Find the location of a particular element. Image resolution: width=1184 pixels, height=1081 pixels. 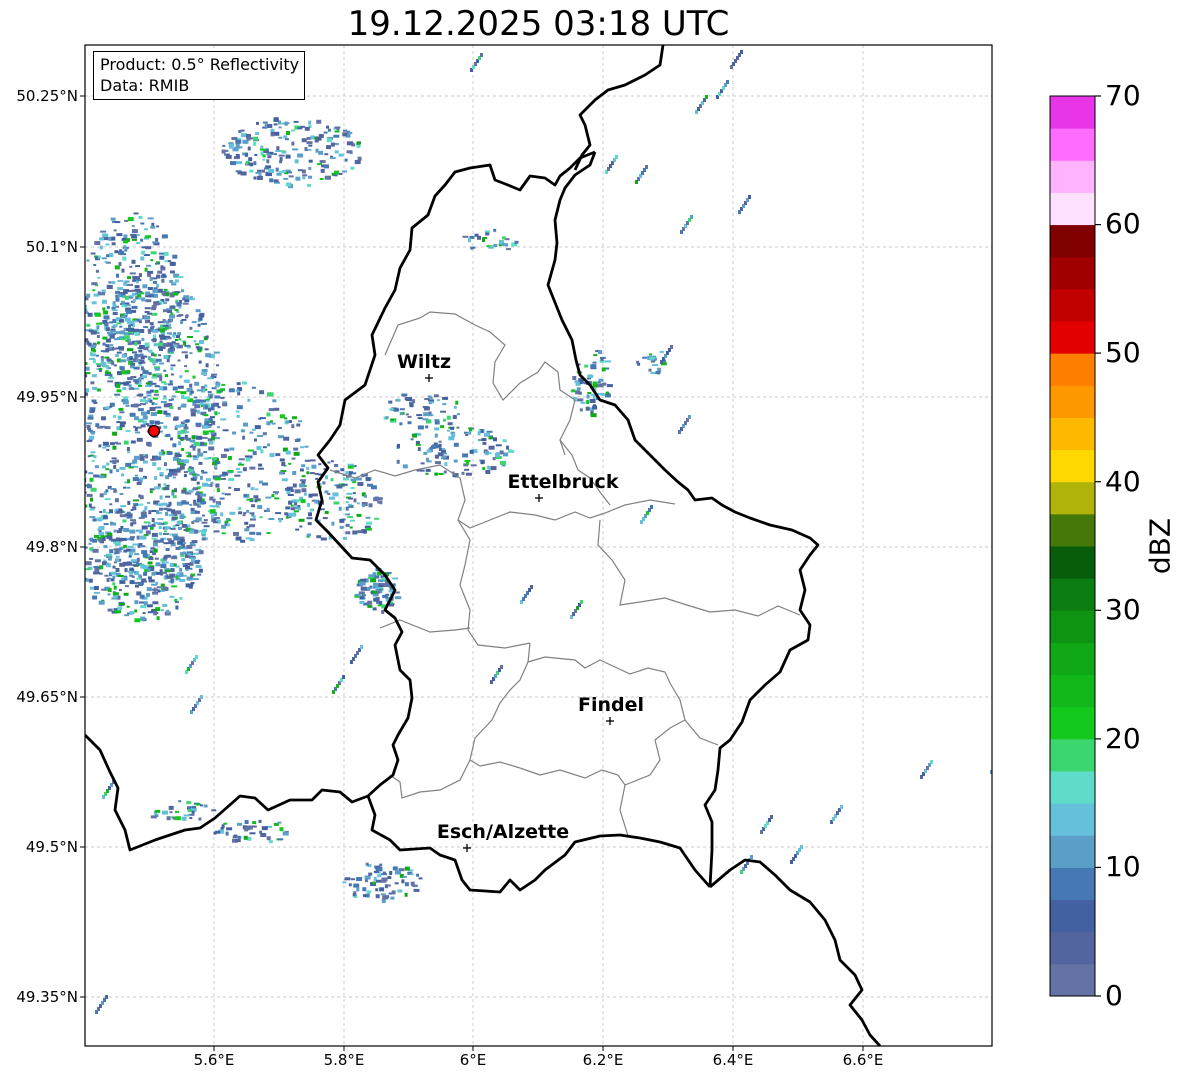

city-label-ettelbruck: Ettelbruck is located at coordinates (563, 482).